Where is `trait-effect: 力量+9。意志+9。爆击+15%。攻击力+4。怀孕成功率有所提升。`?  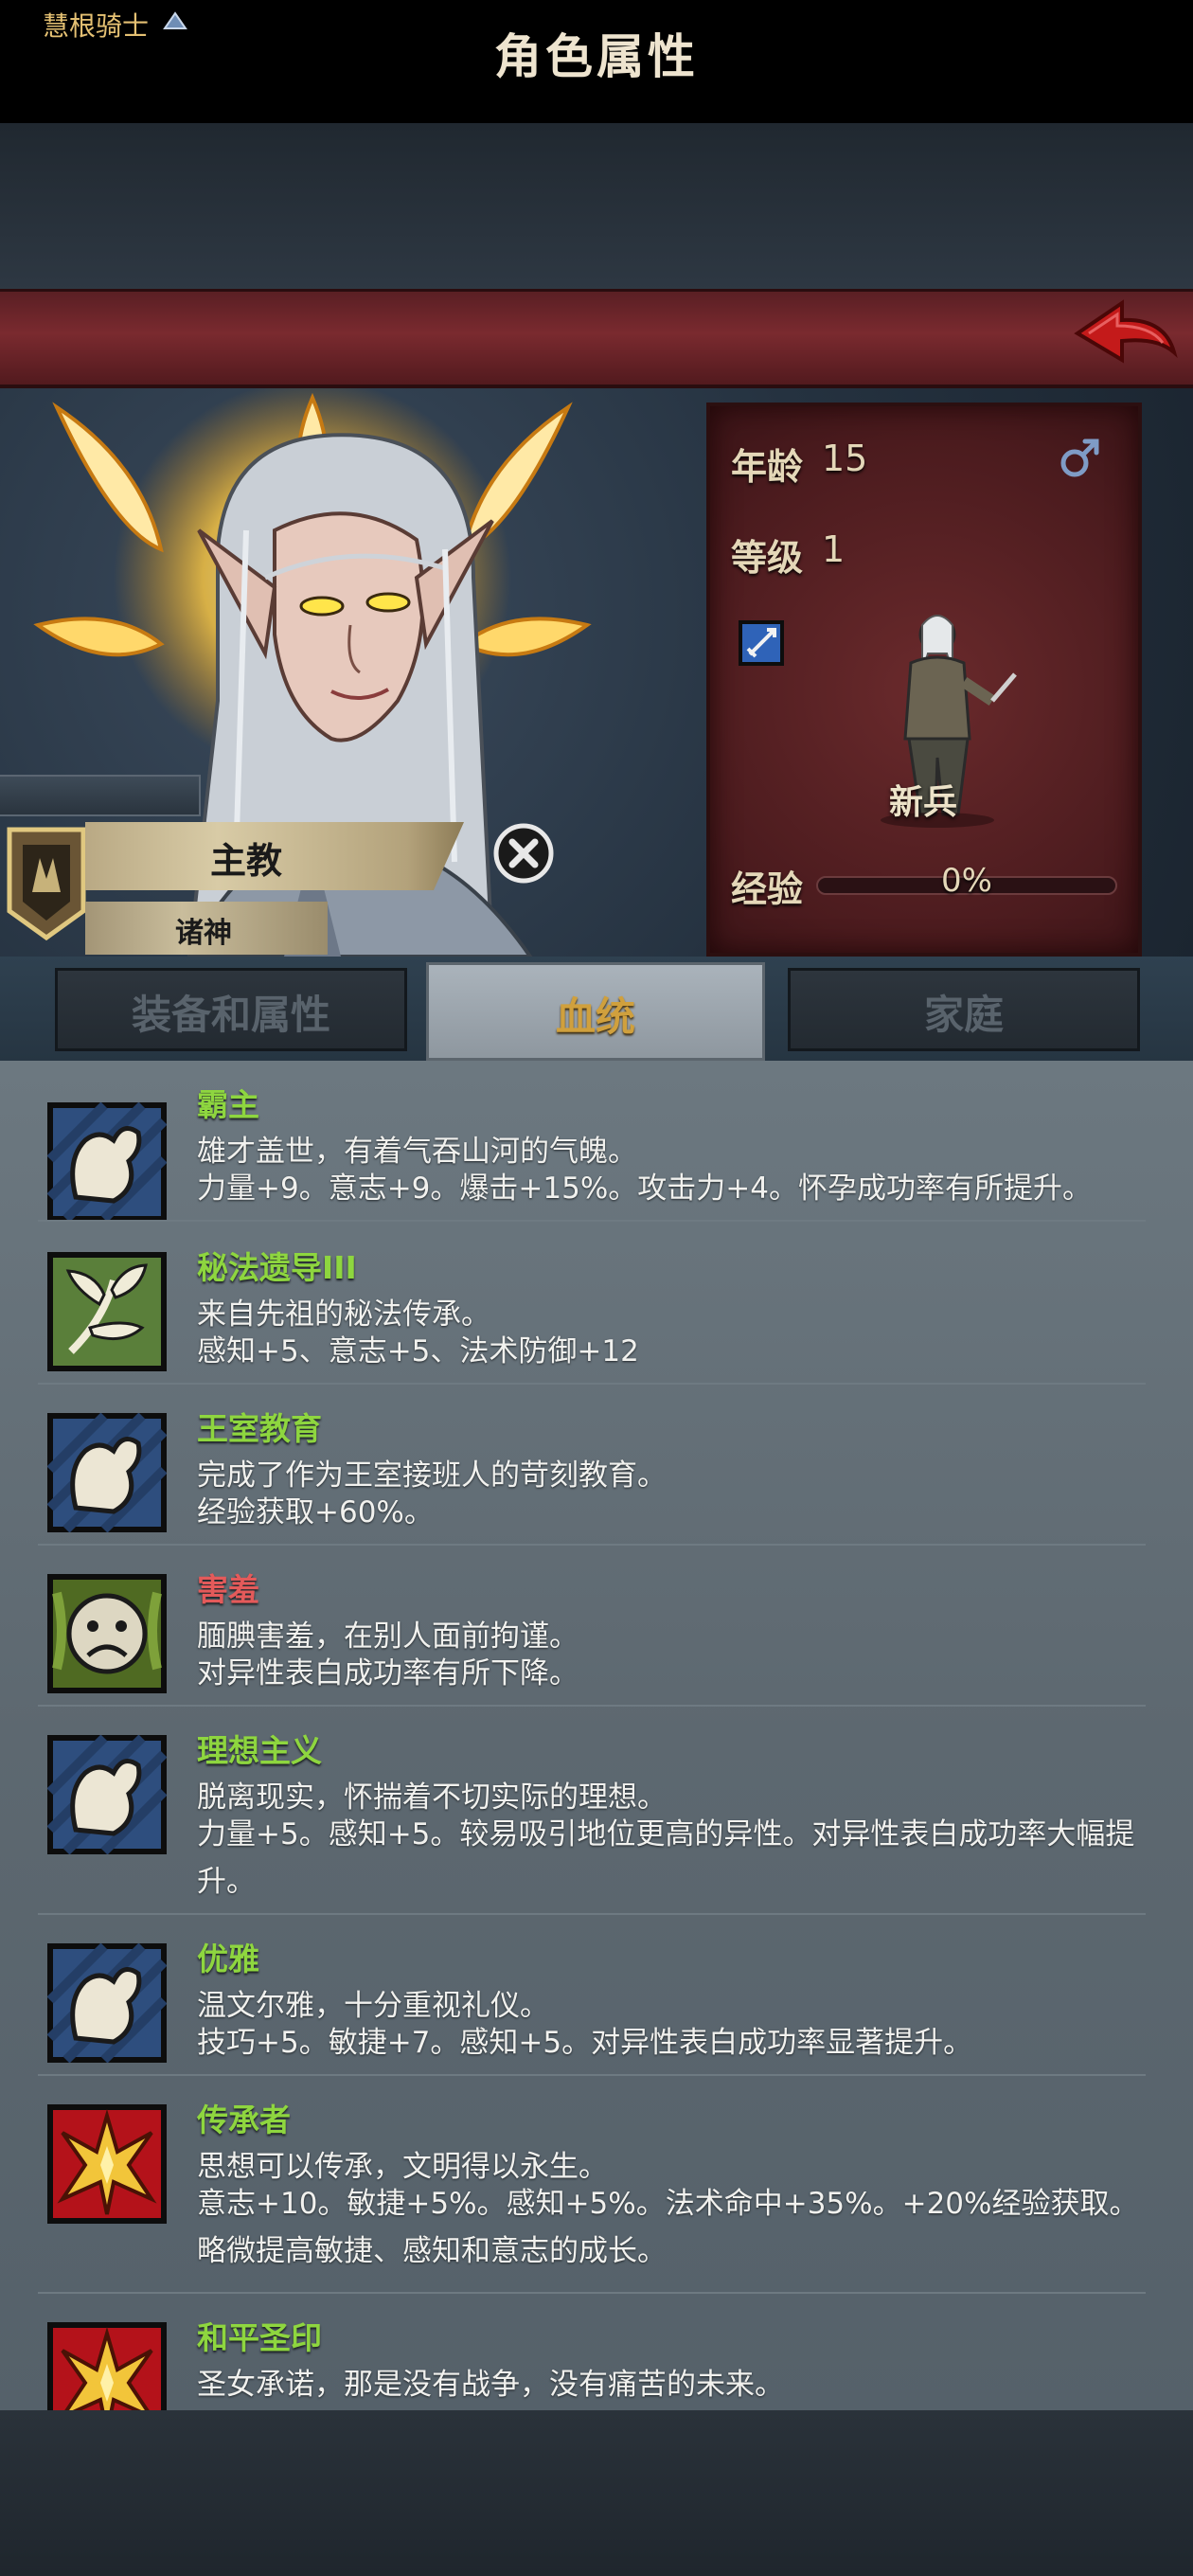
trait-effect: 力量+9。意志+9。爆击+15%。攻击力+4。怀孕成功率有所提升。 is located at coordinates (644, 1189).